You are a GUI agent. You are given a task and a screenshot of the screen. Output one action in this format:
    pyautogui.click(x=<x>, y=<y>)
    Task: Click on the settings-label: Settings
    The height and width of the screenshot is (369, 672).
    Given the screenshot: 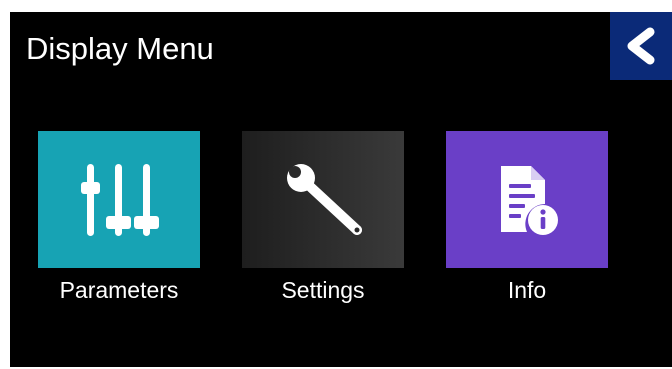 What is the action you would take?
    pyautogui.click(x=323, y=290)
    